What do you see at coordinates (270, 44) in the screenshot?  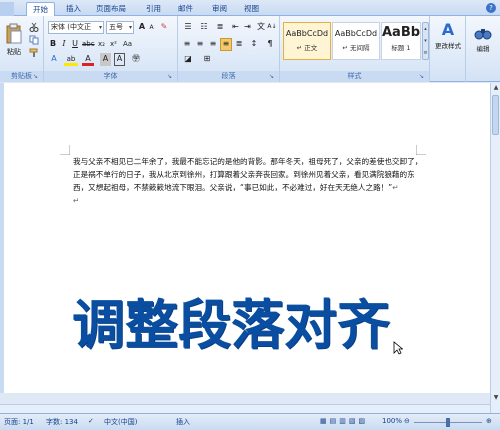 I see `show-marks-button: ¶` at bounding box center [270, 44].